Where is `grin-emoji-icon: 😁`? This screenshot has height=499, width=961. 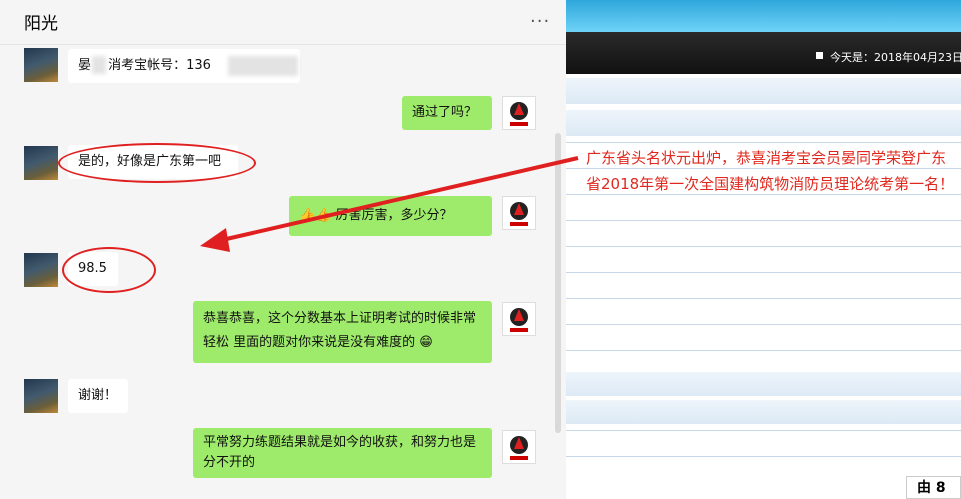 grin-emoji-icon: 😁 is located at coordinates (426, 342).